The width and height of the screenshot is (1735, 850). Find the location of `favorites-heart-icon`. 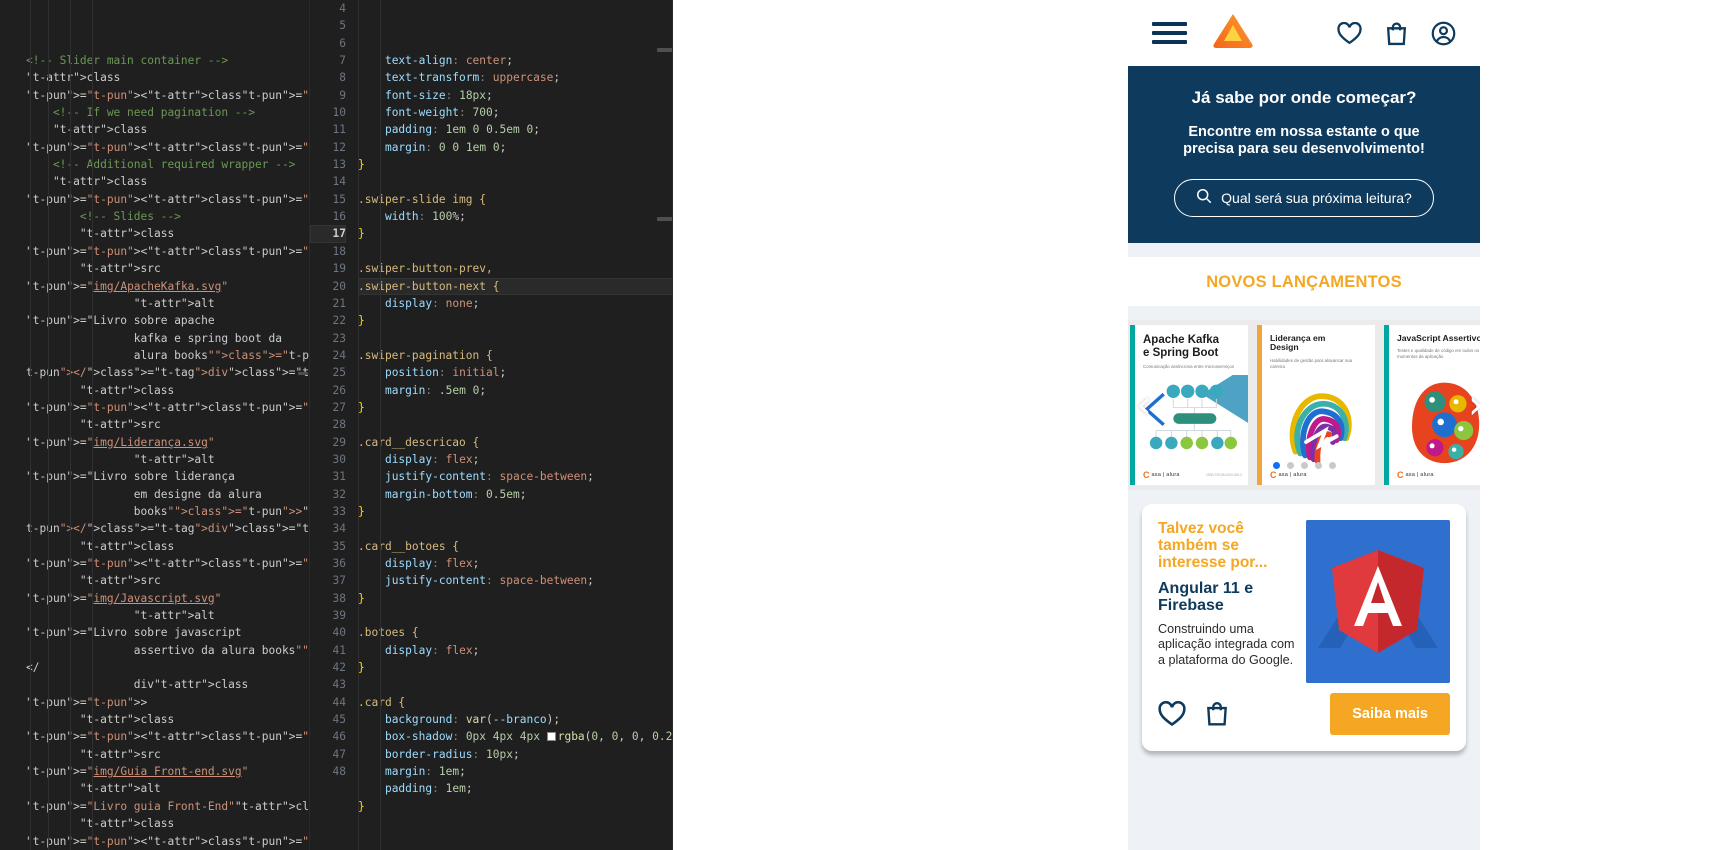

favorites-heart-icon is located at coordinates (1349, 33).